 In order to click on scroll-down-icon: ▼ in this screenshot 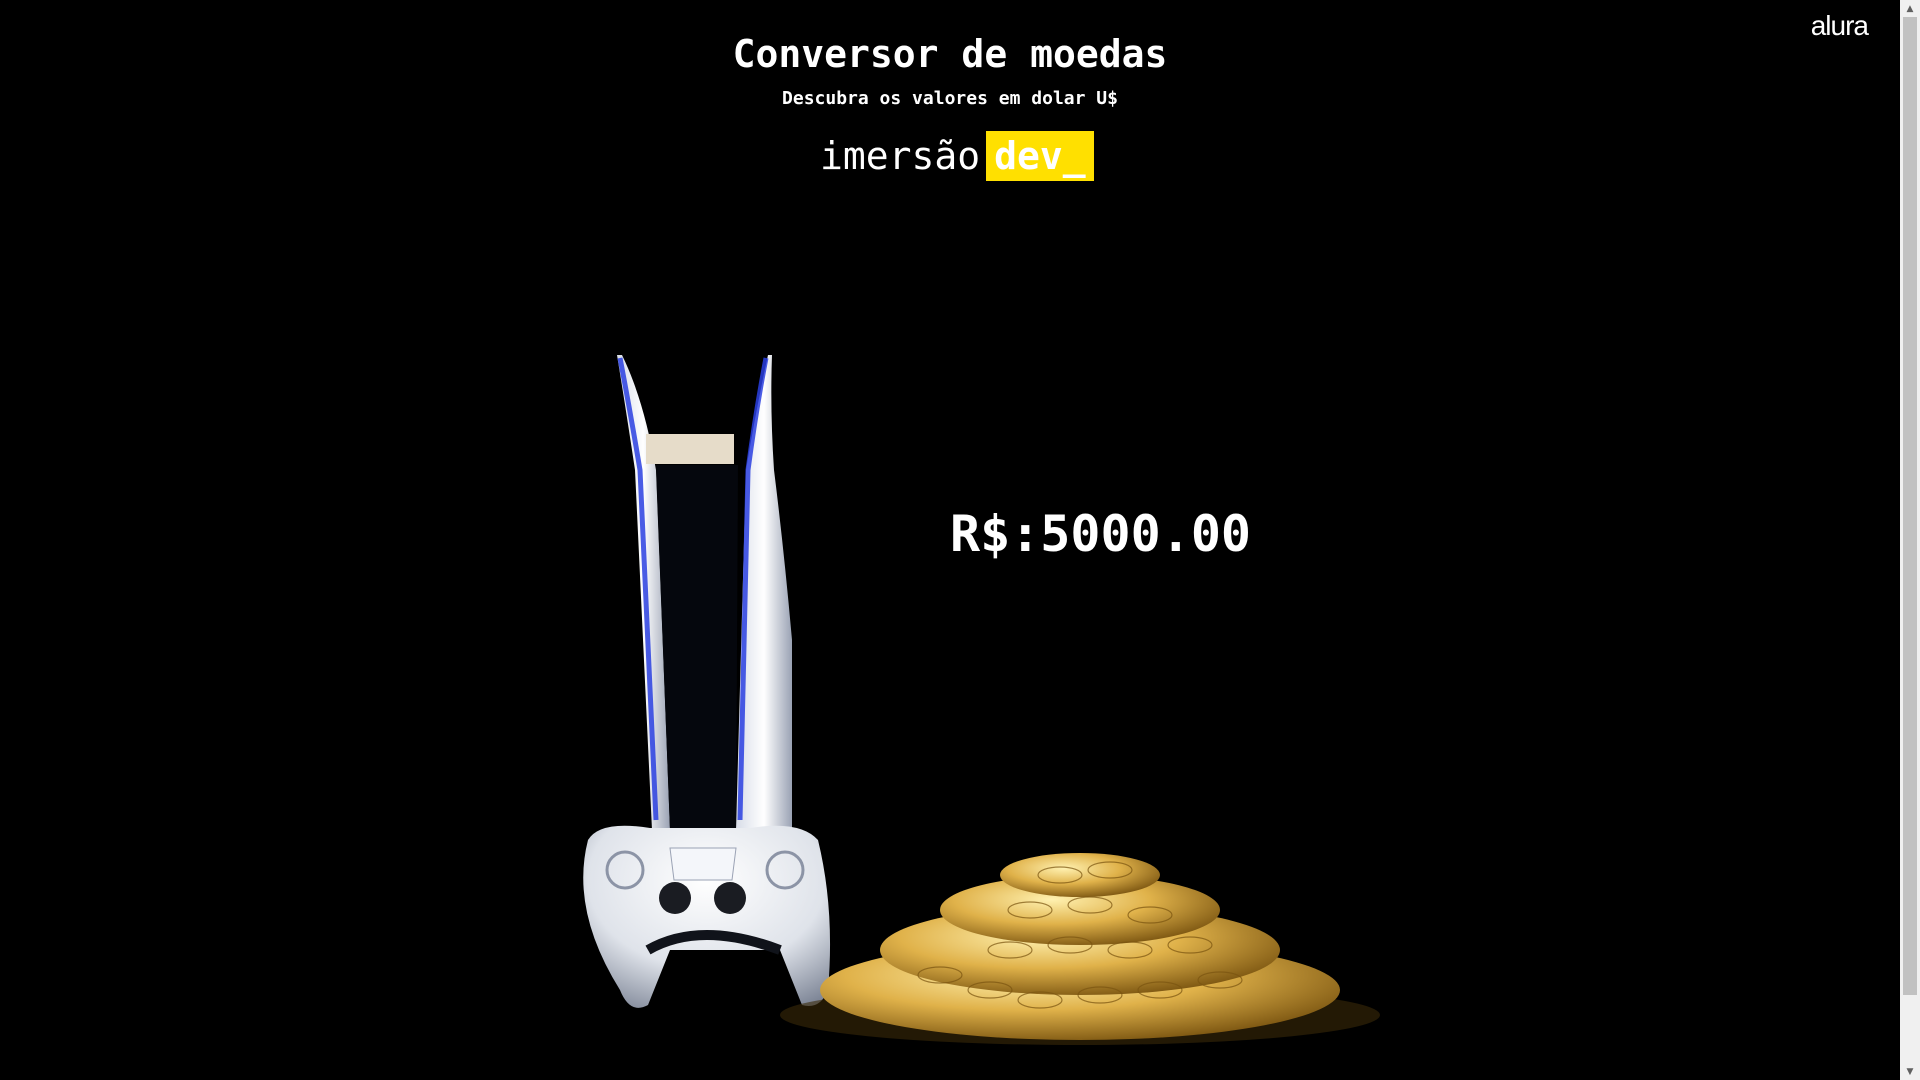, I will do `click(1910, 1071)`.